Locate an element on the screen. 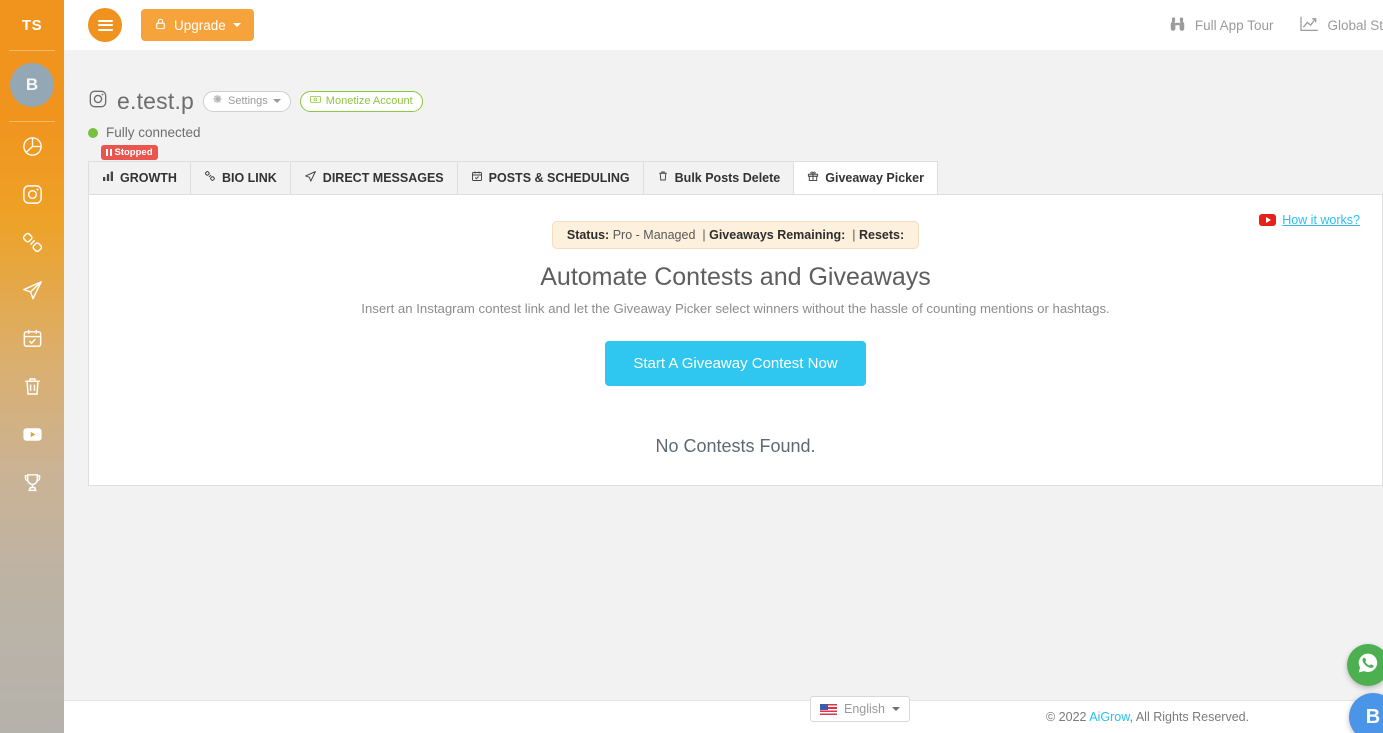  whatsapp-button is located at coordinates (1365, 665).